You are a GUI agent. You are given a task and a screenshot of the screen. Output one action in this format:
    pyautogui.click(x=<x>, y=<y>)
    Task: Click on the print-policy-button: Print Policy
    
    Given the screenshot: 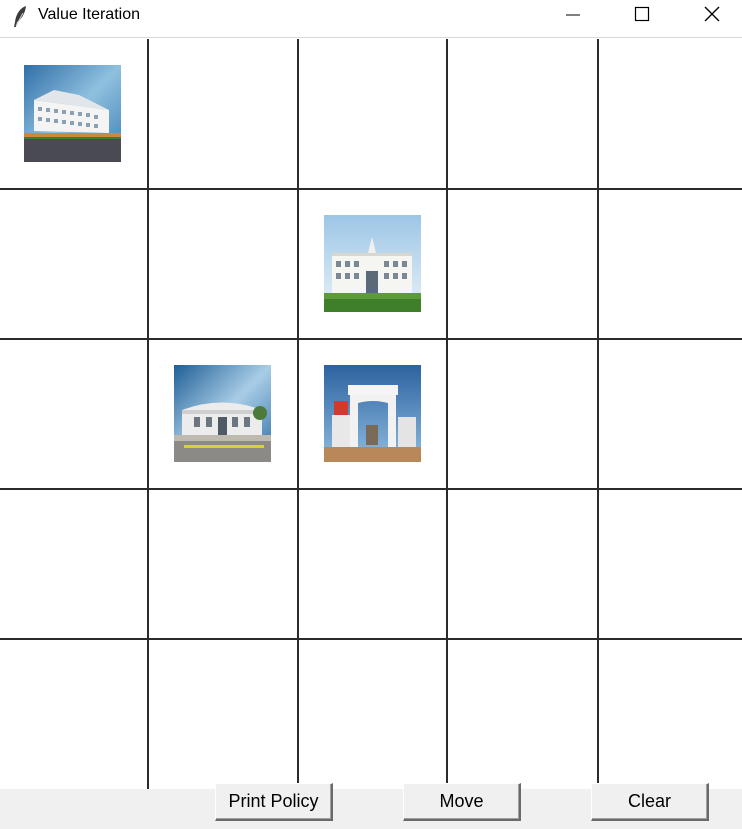 What is the action you would take?
    pyautogui.click(x=274, y=802)
    